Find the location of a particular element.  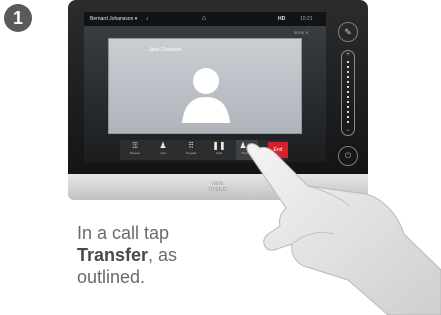

hold-button: ❚❚ Hold is located at coordinates (219, 150).